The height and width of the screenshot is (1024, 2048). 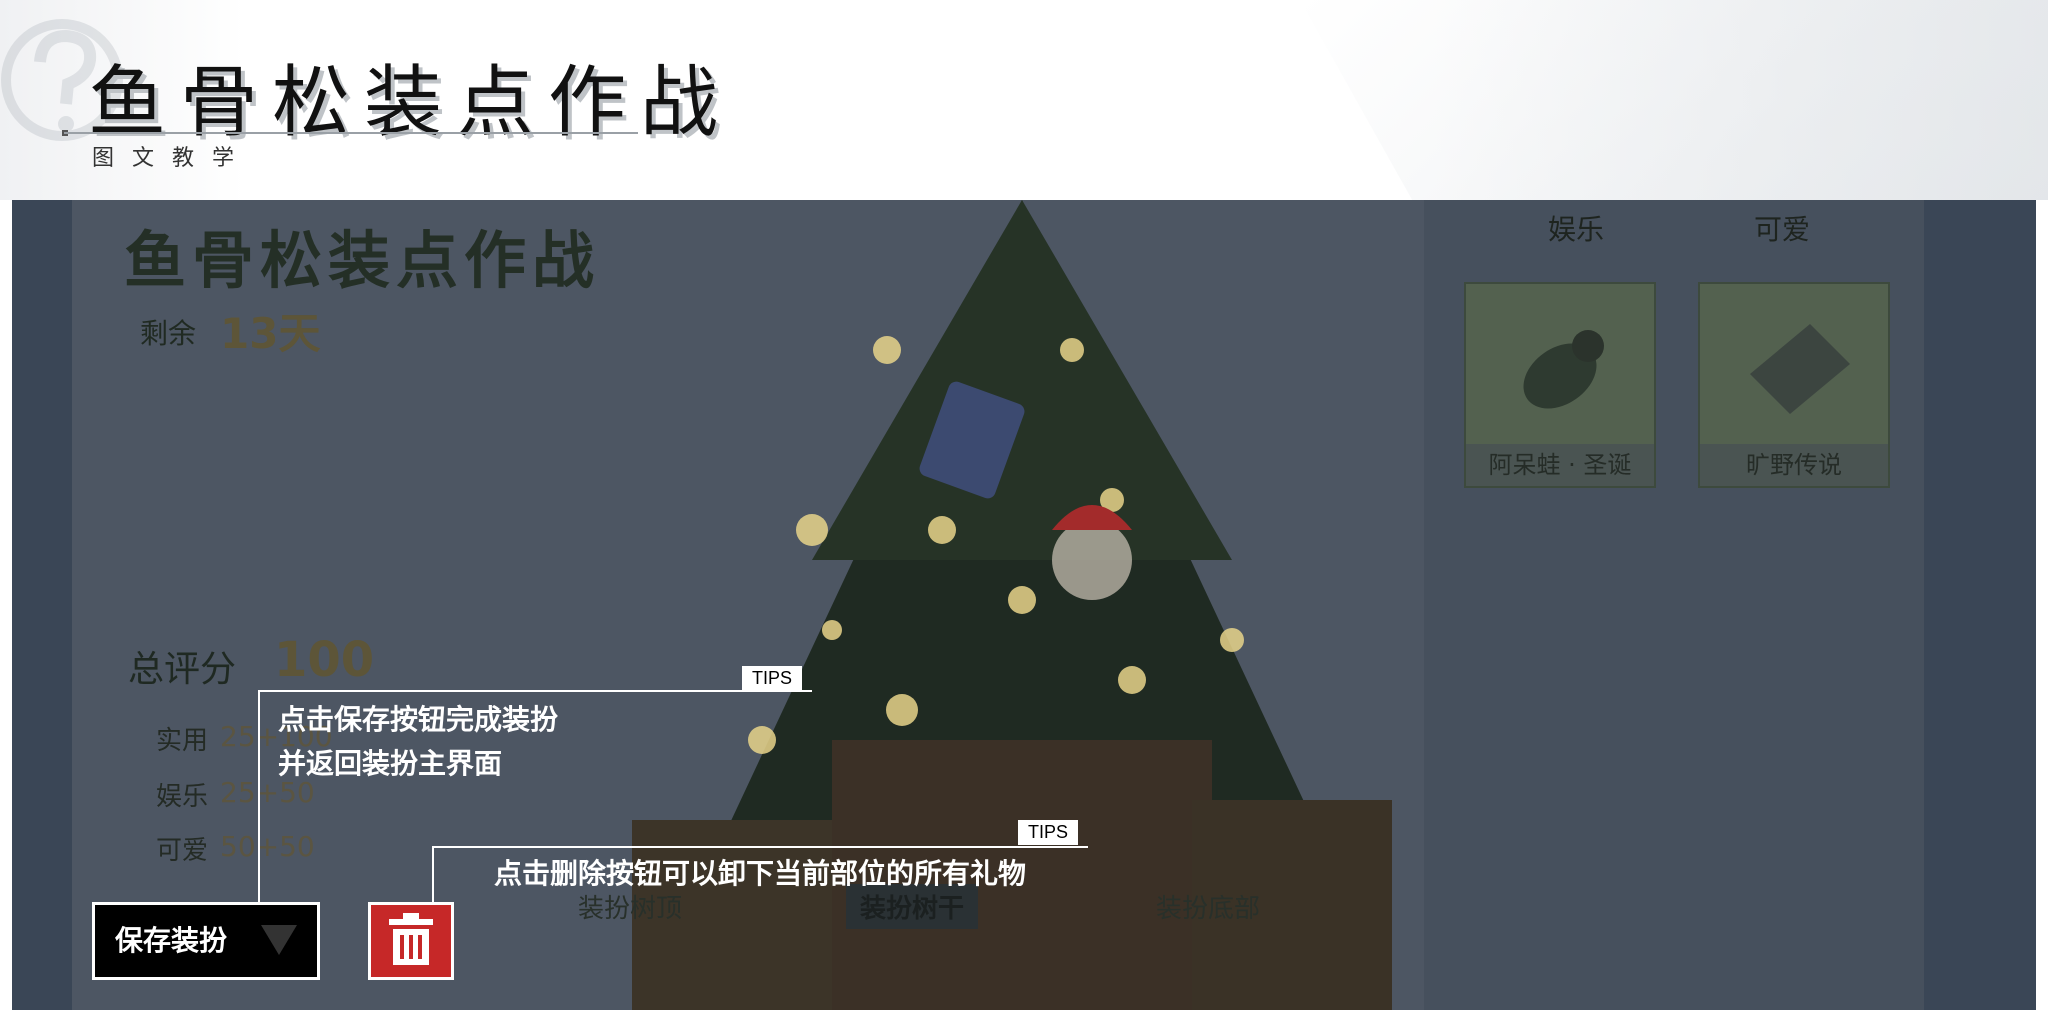 I want to click on page-title: 鱼骨松装点作战, so click(x=410, y=103).